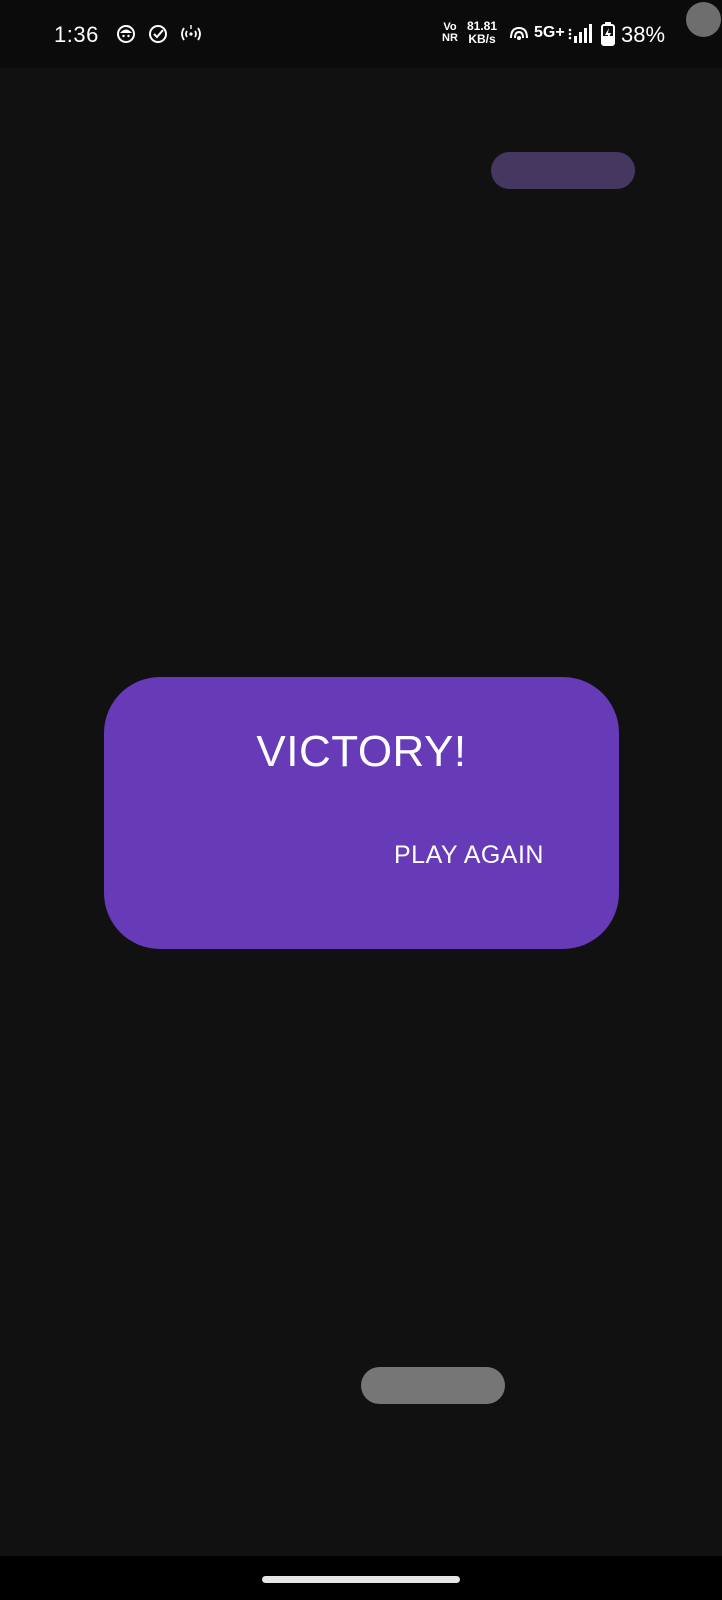 The image size is (722, 1600). Describe the element at coordinates (549, 32) in the screenshot. I see `cellular-label: 5G+` at that location.